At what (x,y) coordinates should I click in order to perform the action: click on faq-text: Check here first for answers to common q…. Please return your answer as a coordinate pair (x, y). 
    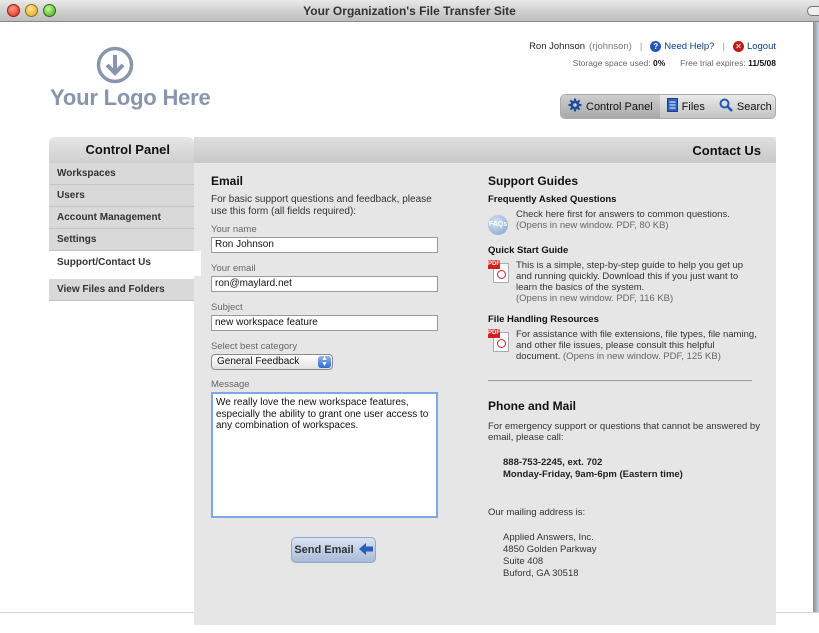
    Looking at the image, I should click on (623, 214).